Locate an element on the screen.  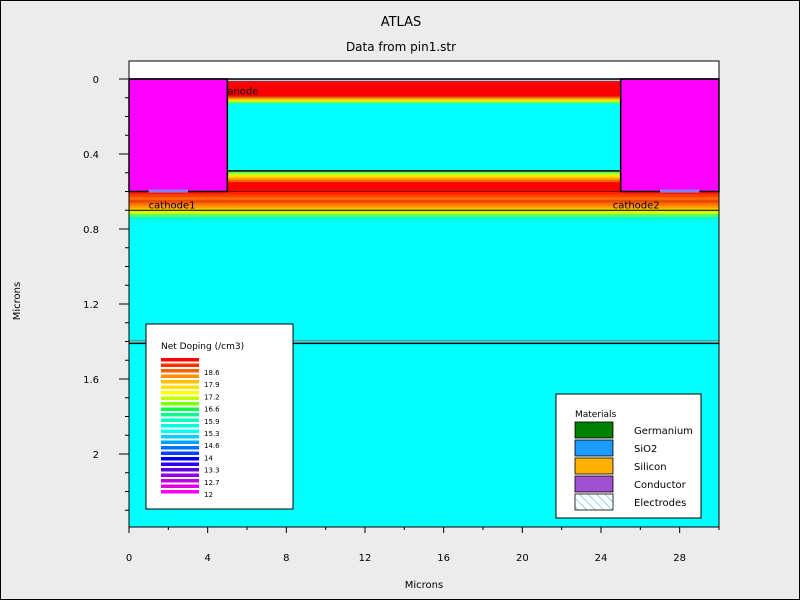
doping-value-label: 14.6 is located at coordinates (212, 446).